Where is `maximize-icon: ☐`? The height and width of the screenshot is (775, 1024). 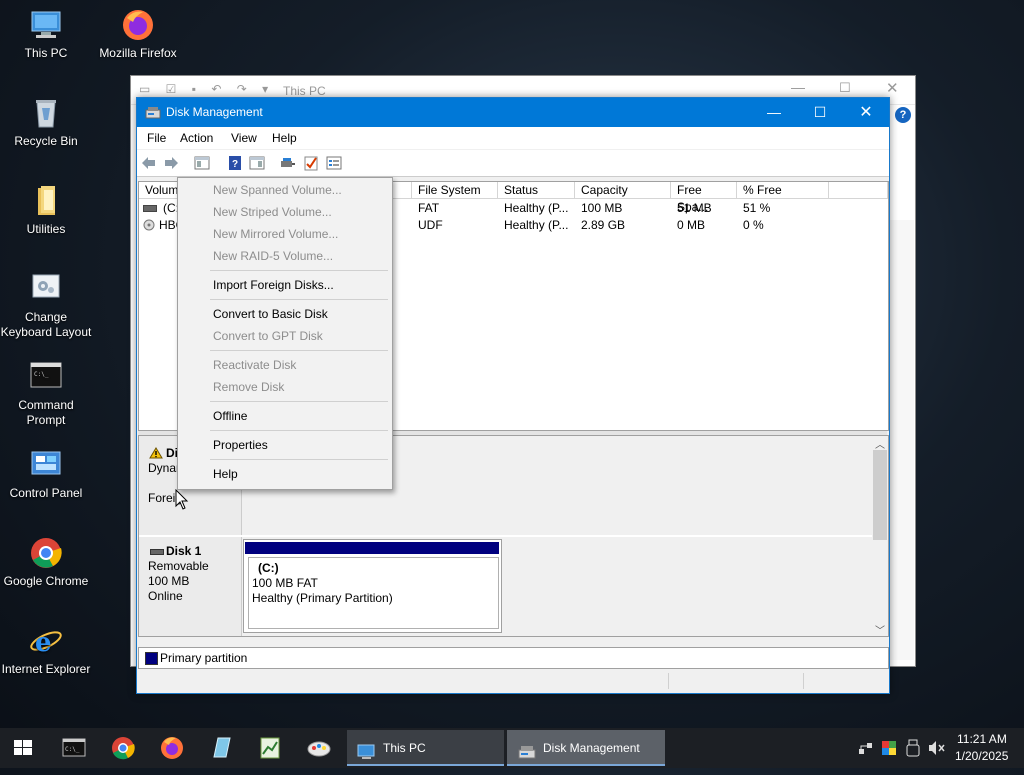
maximize-icon: ☐ is located at coordinates (845, 88).